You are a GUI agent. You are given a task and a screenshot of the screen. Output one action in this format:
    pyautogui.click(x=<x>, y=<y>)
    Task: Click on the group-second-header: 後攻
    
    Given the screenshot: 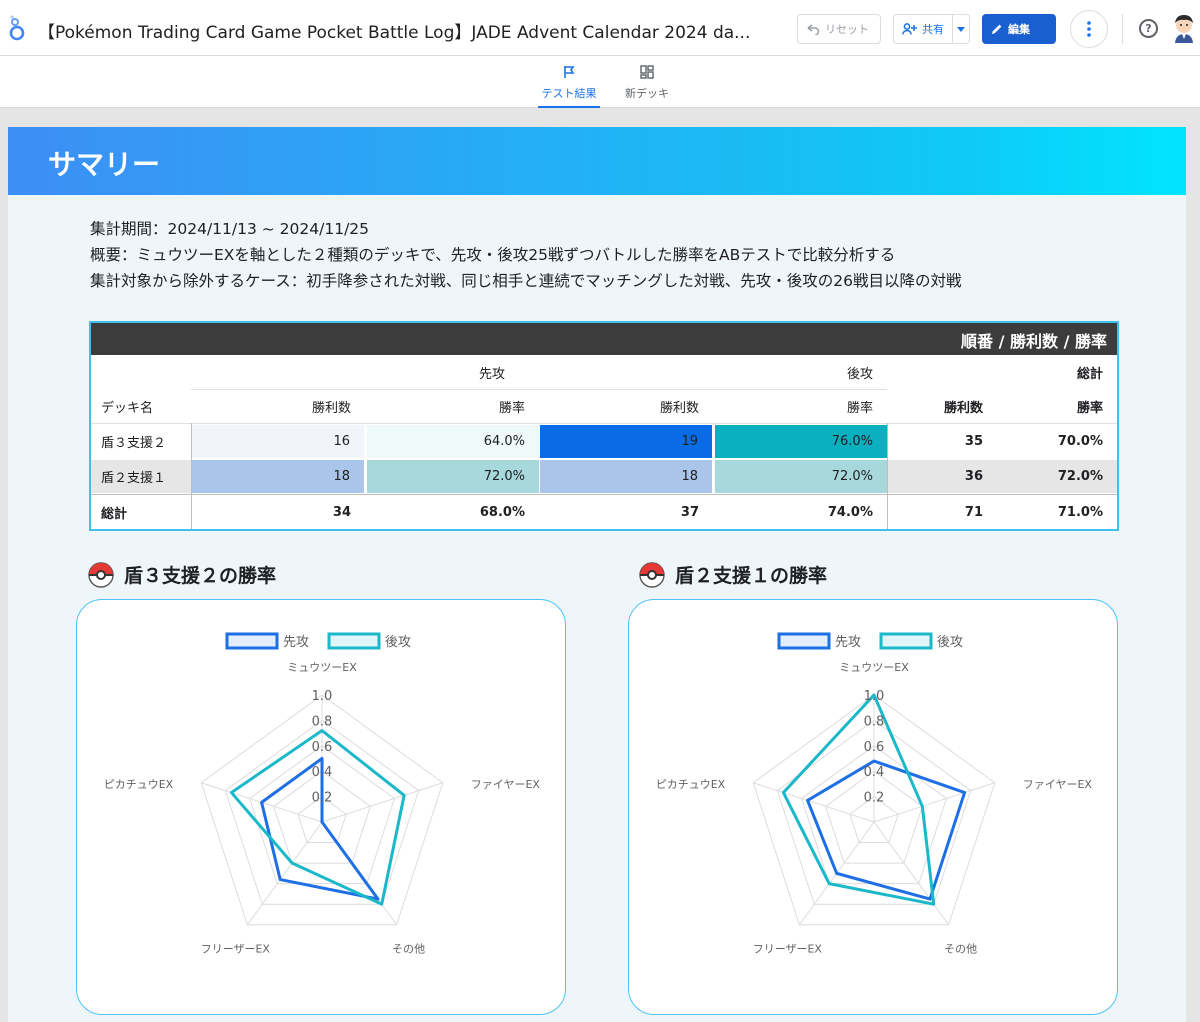 What is the action you would take?
    pyautogui.click(x=859, y=374)
    